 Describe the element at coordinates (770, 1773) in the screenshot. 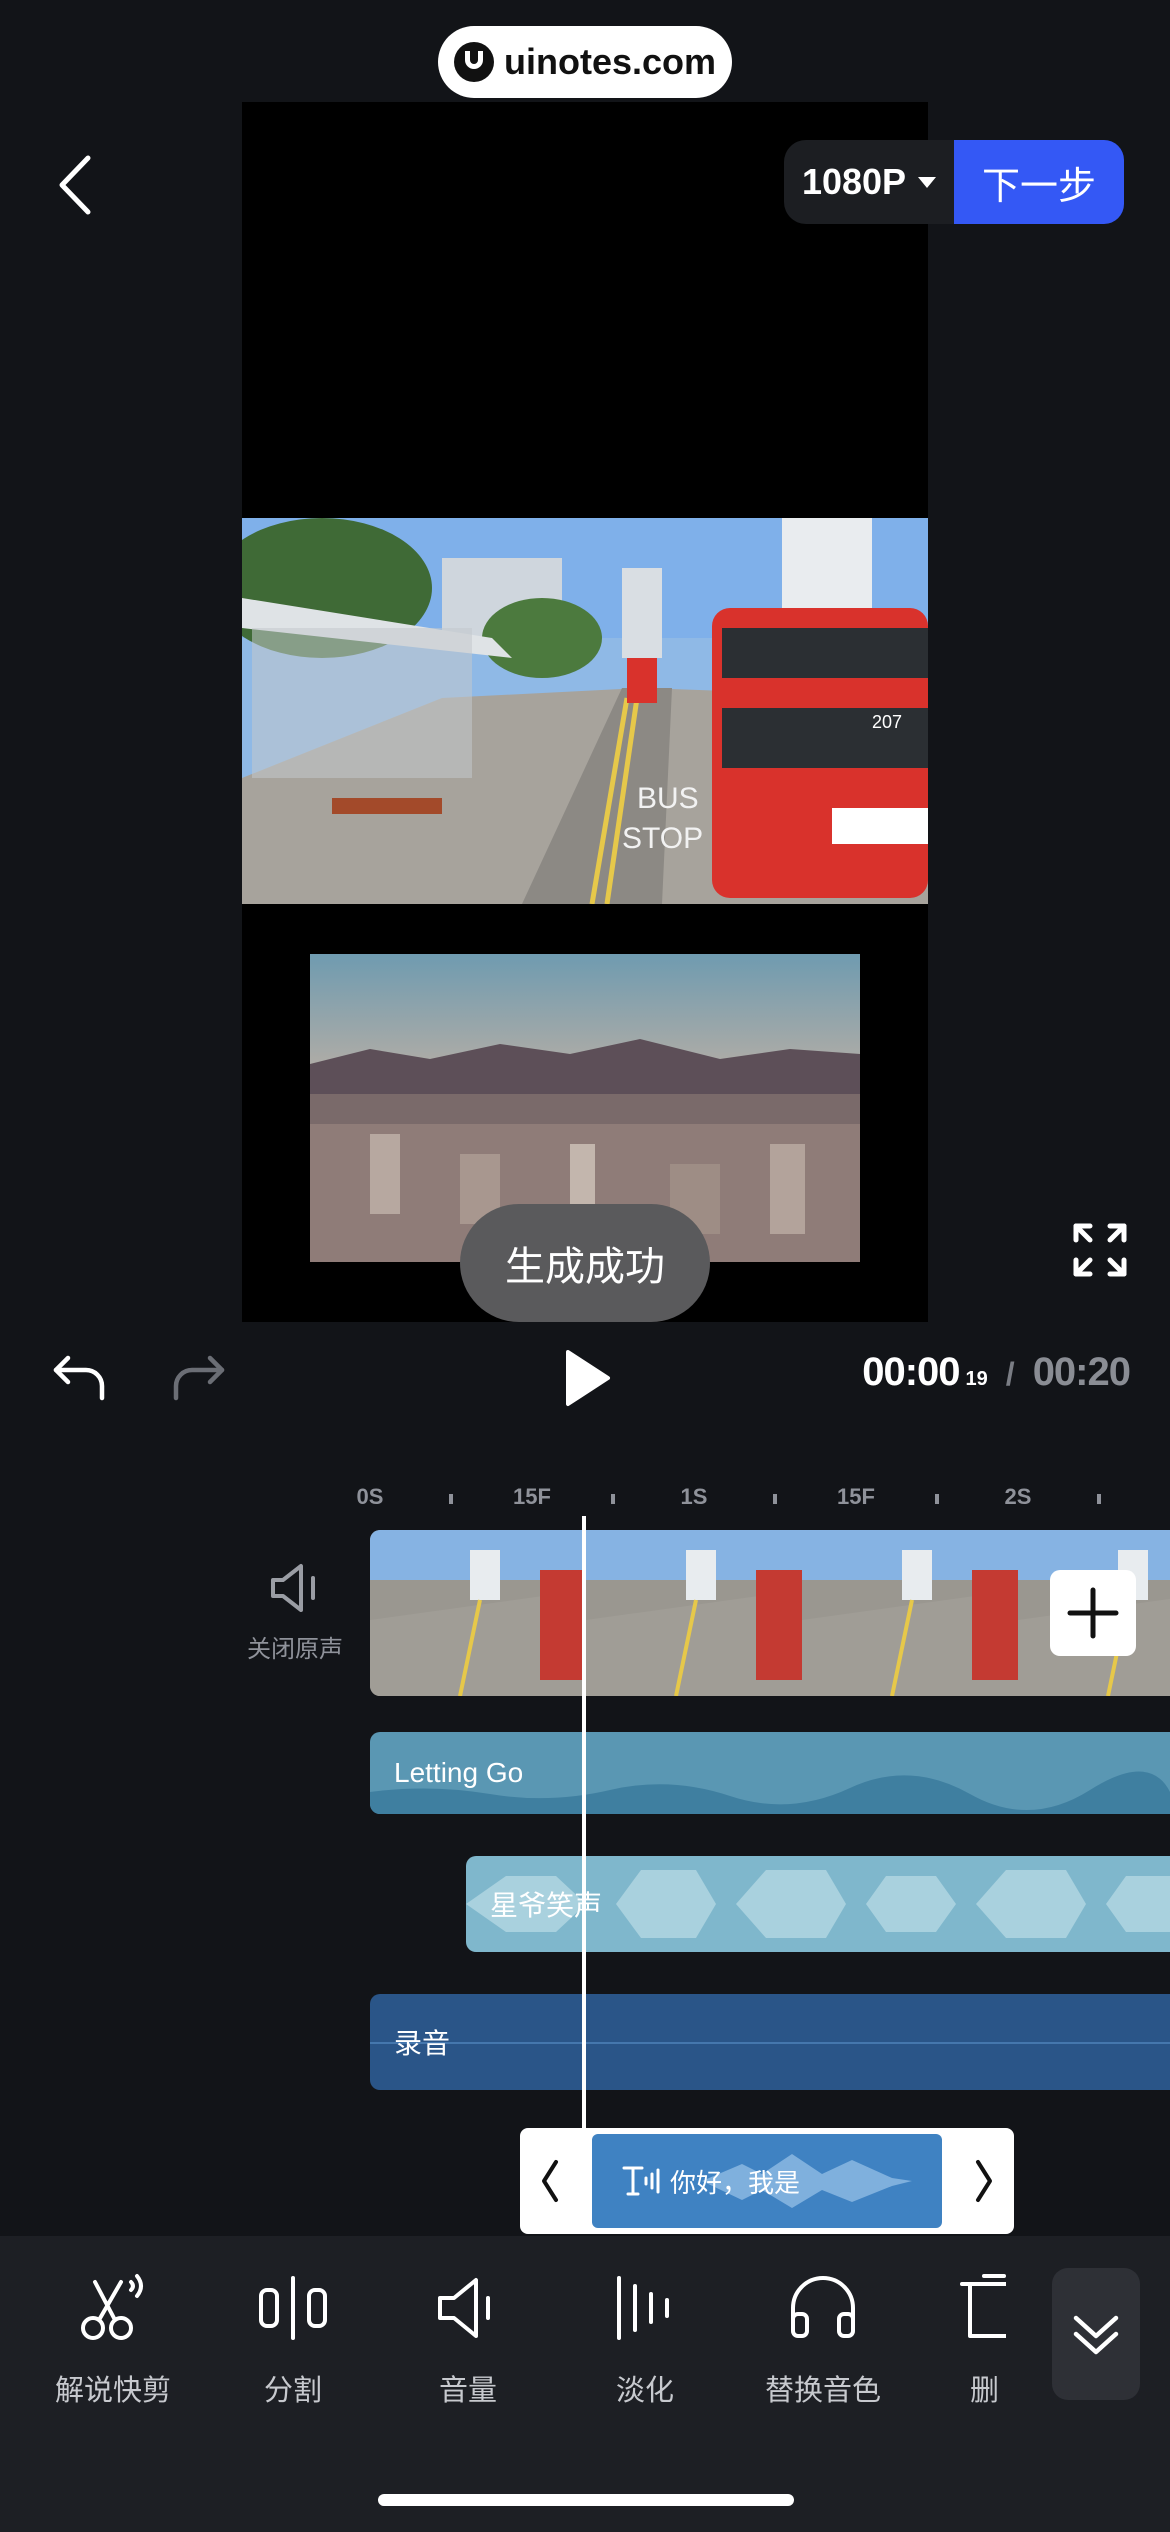

I see `music-track: Letting Go` at that location.